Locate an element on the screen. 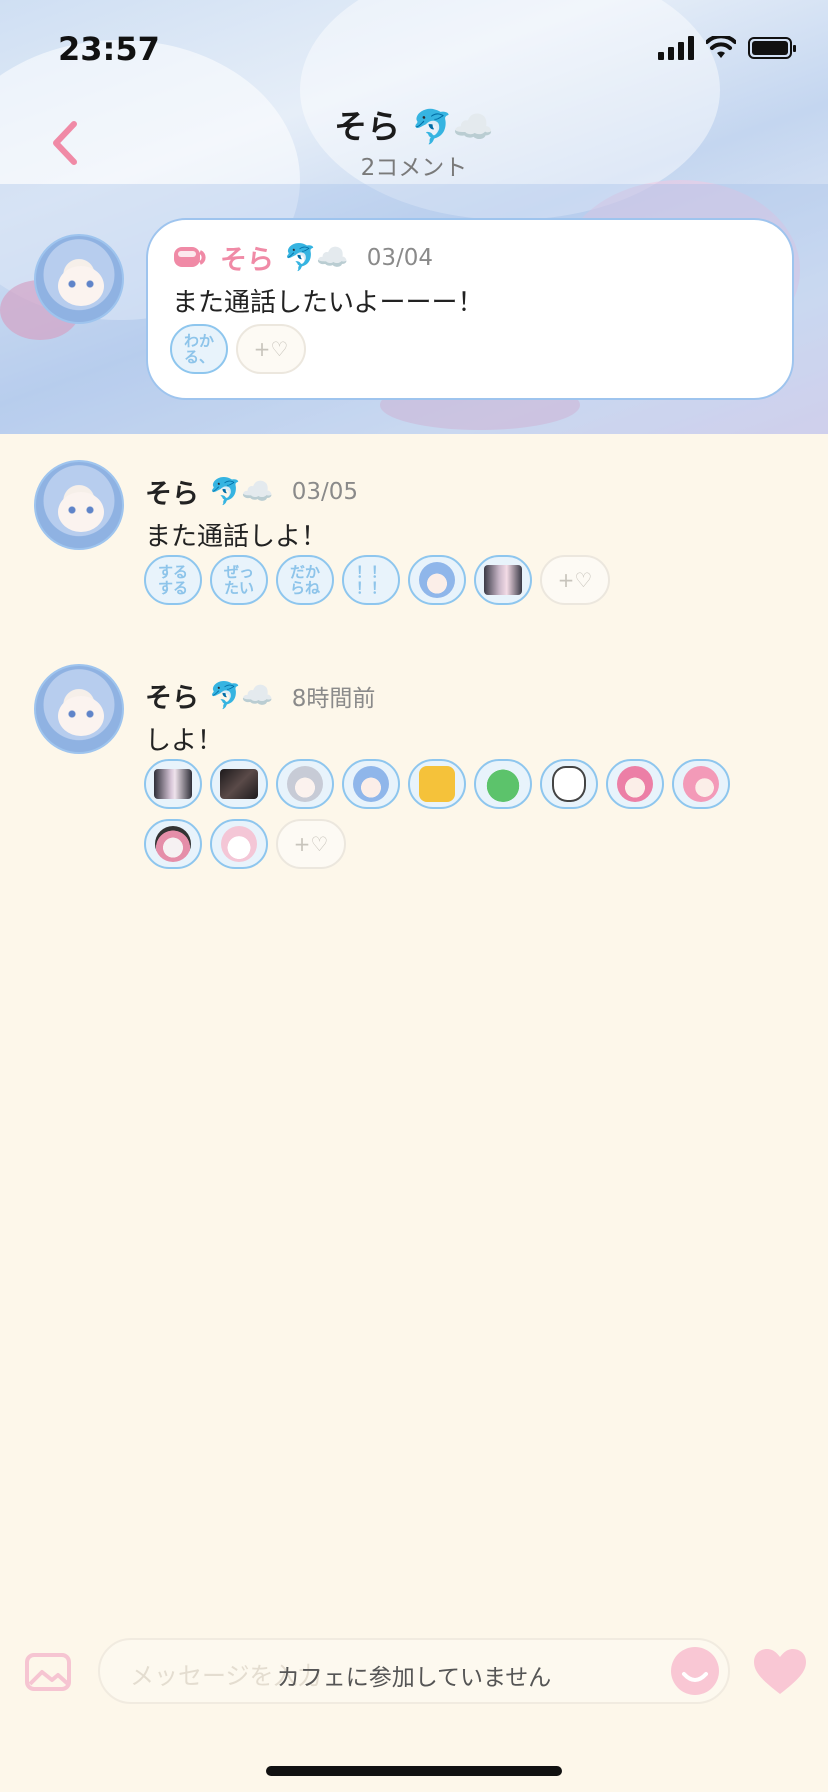 The height and width of the screenshot is (1792, 828). pink-bear-character-sticker-icon is located at coordinates (173, 844).